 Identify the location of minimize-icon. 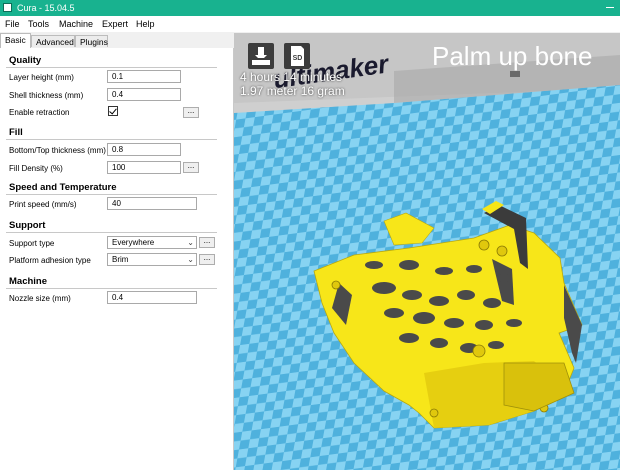
(610, 7).